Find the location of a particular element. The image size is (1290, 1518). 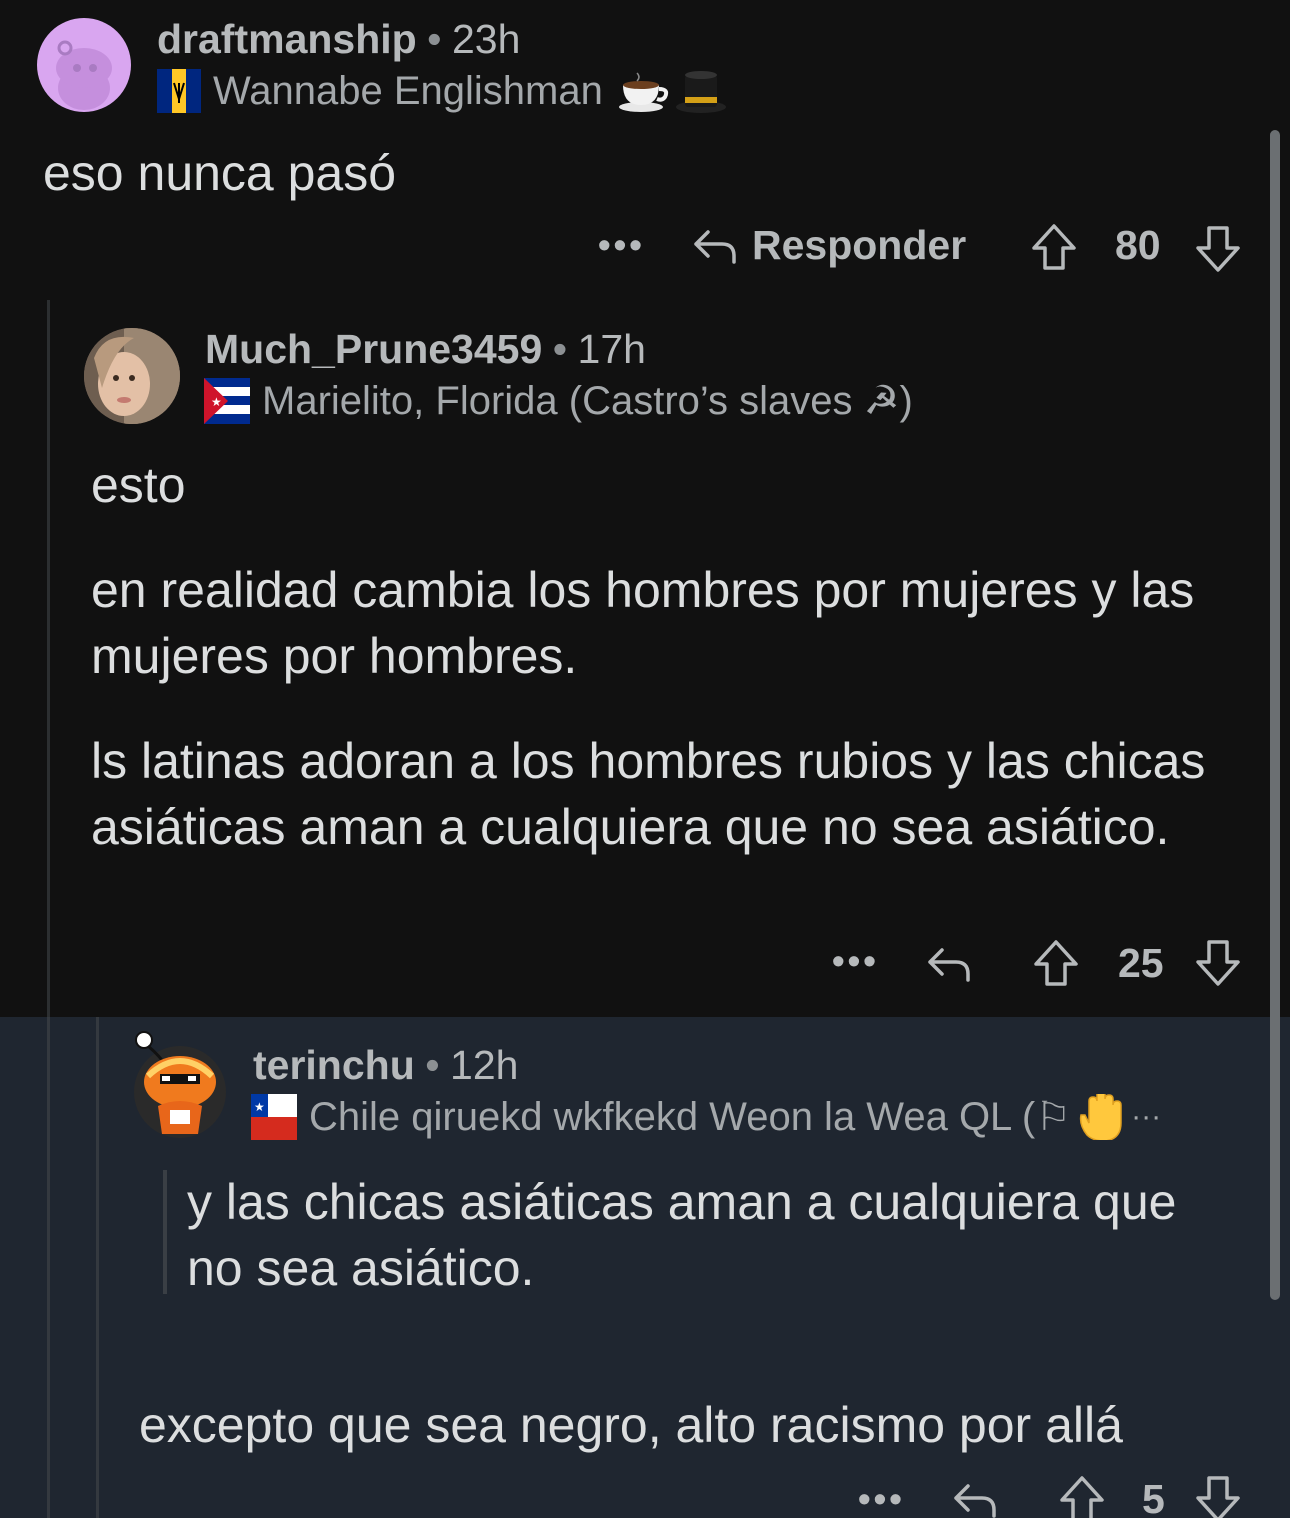

username: draftmanship is located at coordinates (287, 39).